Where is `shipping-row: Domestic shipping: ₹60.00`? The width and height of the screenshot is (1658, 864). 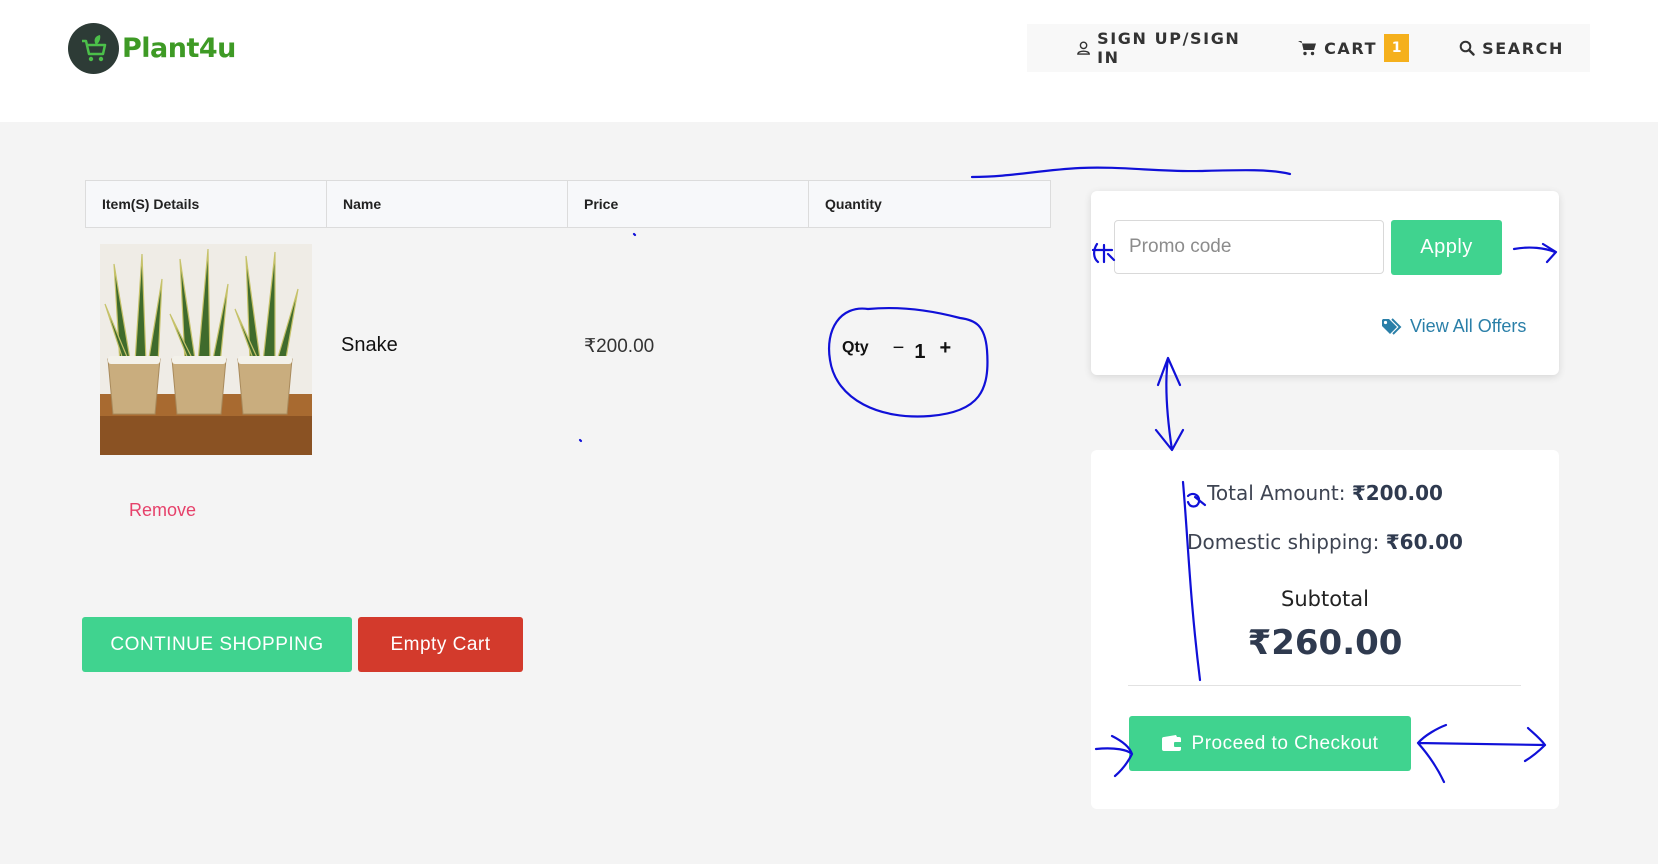
shipping-row: Domestic shipping: ₹60.00 is located at coordinates (1325, 542).